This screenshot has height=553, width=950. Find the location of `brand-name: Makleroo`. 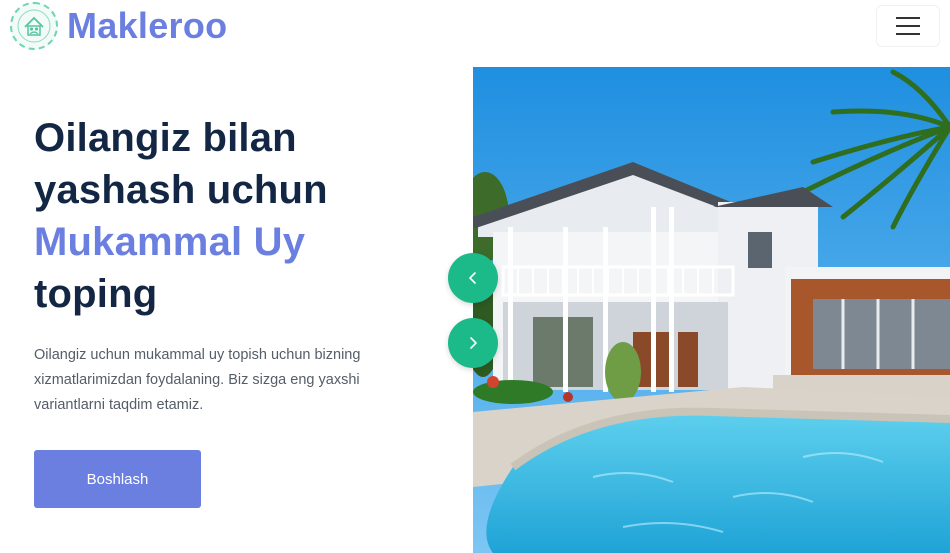

brand-name: Makleroo is located at coordinates (147, 25).